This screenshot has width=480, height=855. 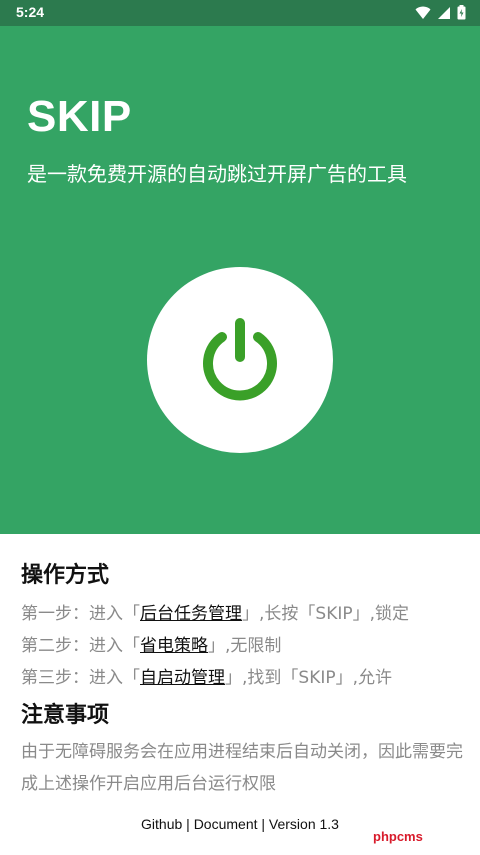 I want to click on app-subtitle: 是一款免费开源的自动跳过开屏广告的工具, so click(x=217, y=174).